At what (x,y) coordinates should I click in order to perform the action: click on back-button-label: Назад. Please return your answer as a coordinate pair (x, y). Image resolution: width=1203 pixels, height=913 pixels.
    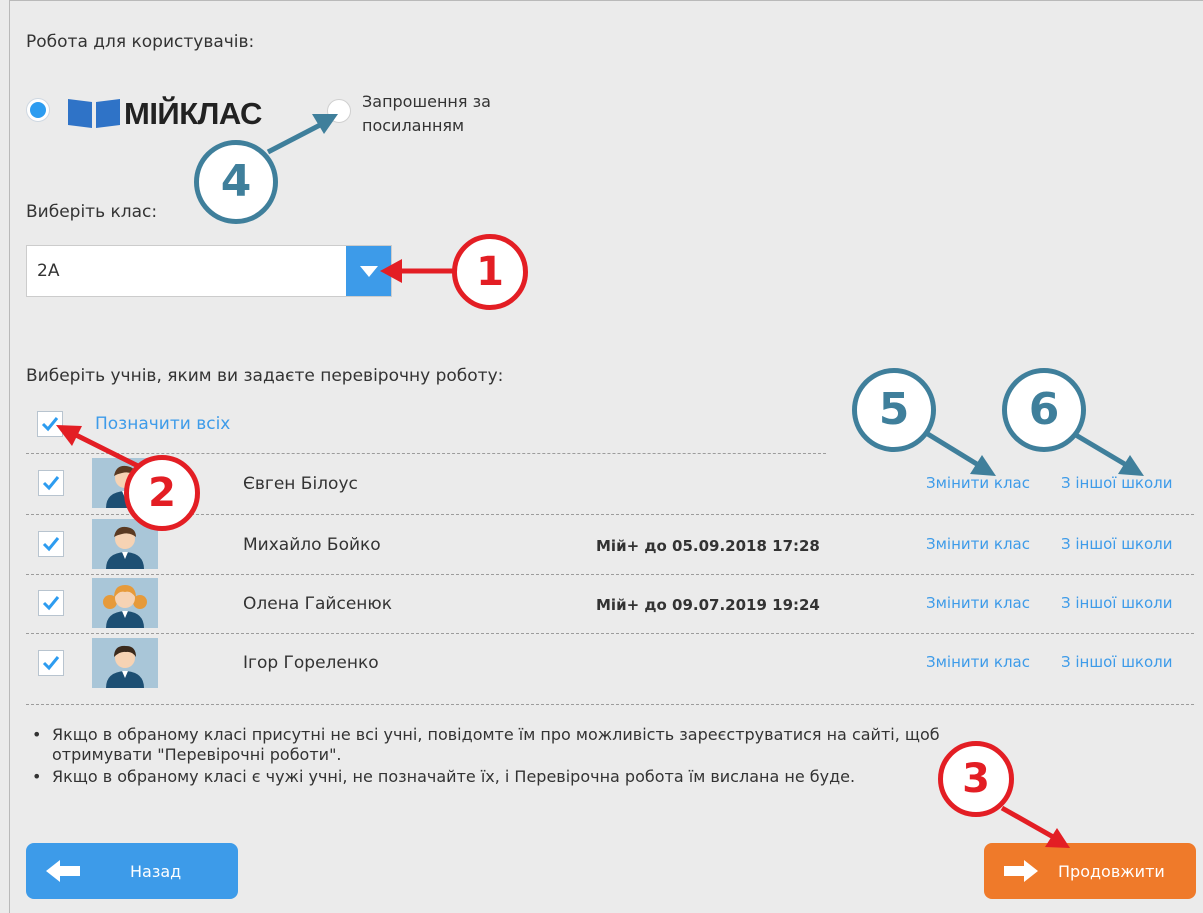
    Looking at the image, I should click on (156, 871).